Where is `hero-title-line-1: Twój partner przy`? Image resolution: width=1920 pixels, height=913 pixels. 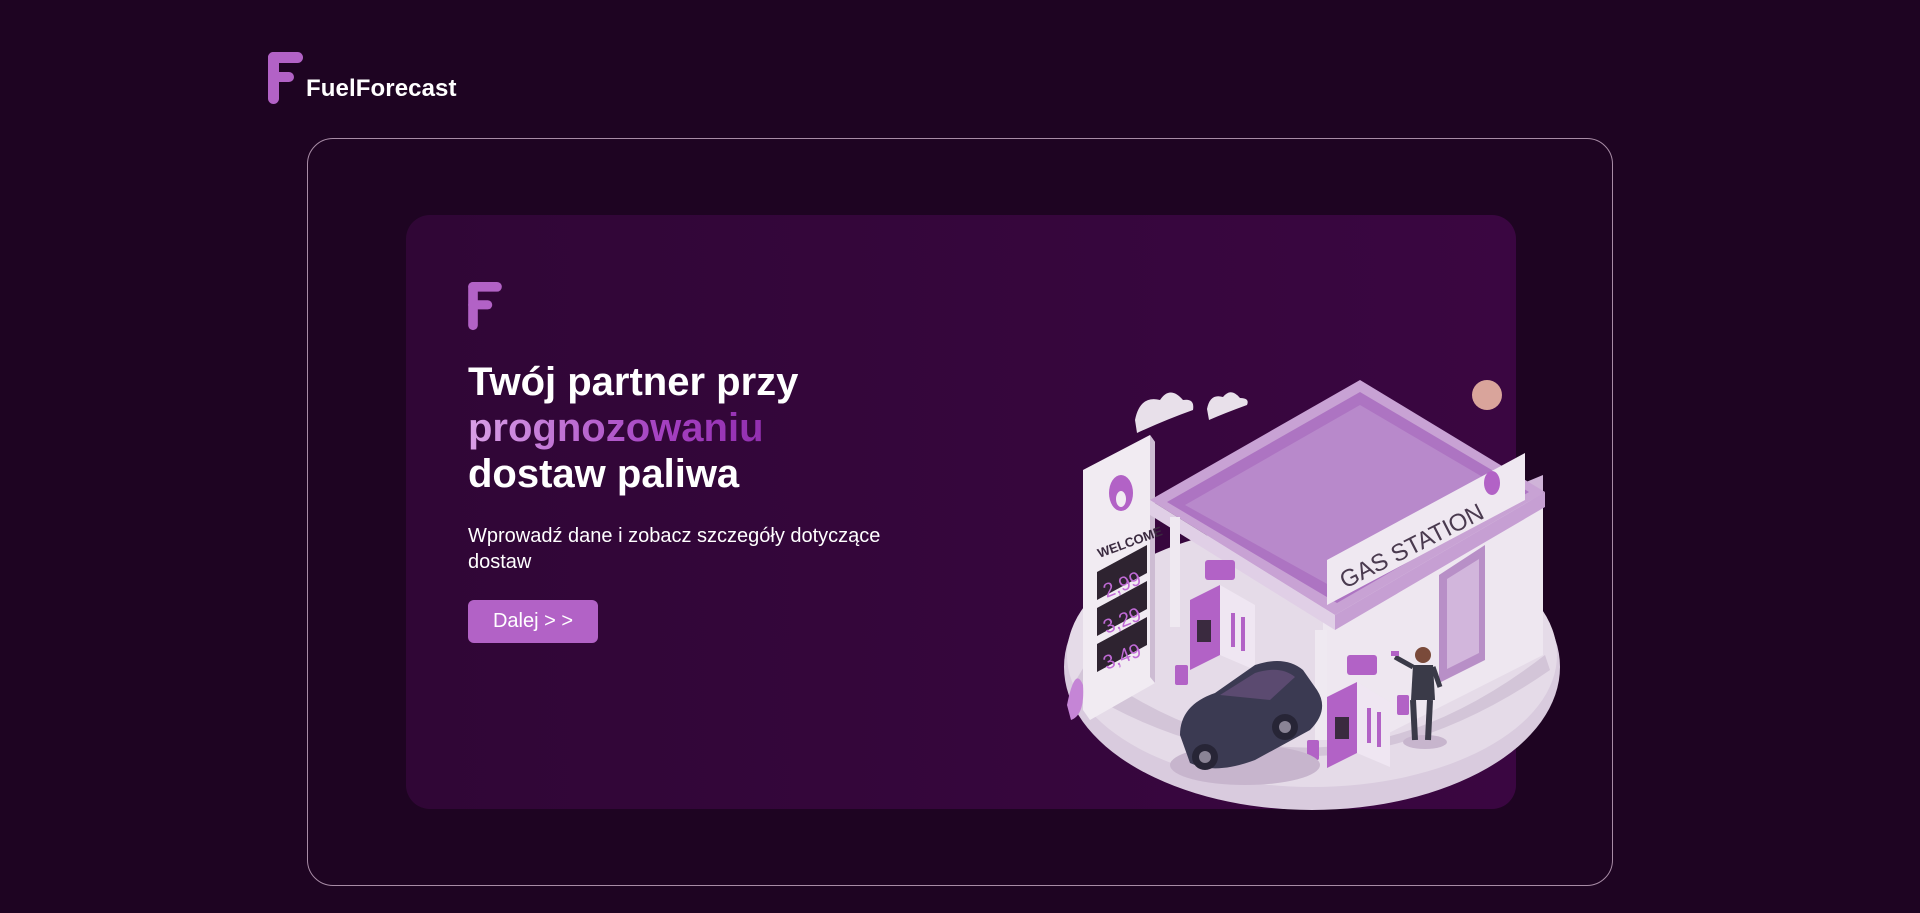
hero-title-line-1: Twój partner przy is located at coordinates (633, 382).